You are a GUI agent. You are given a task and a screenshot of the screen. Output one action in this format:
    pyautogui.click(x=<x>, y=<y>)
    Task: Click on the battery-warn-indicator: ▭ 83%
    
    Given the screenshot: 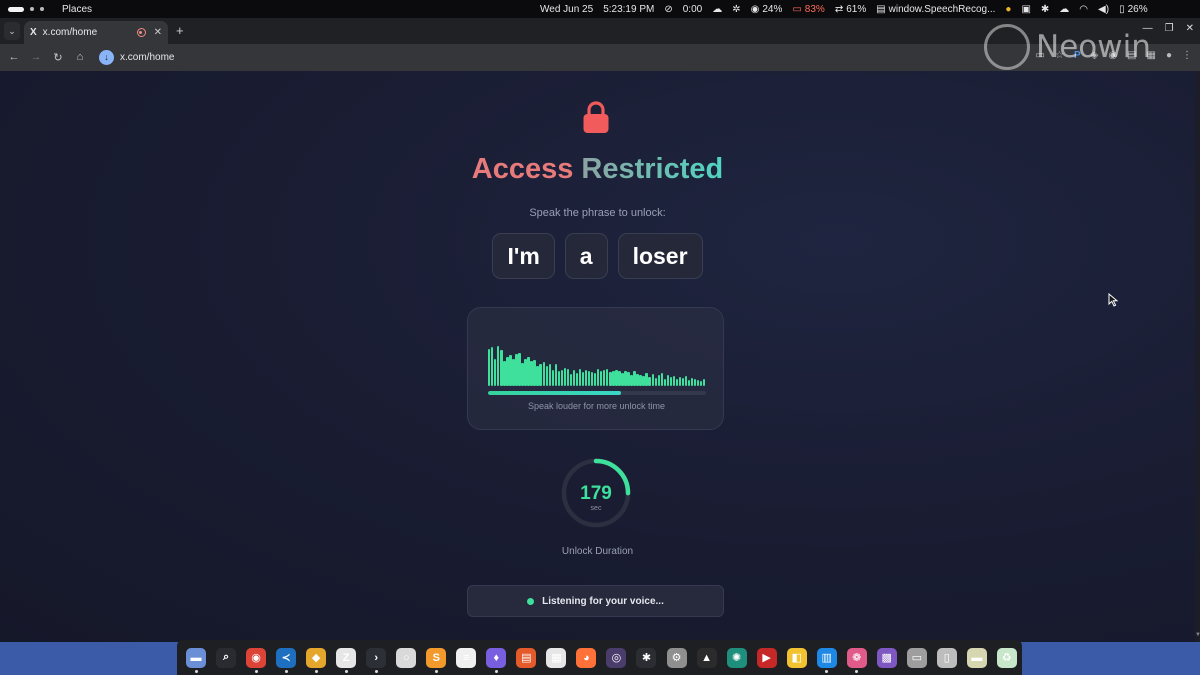 What is the action you would take?
    pyautogui.click(x=808, y=9)
    